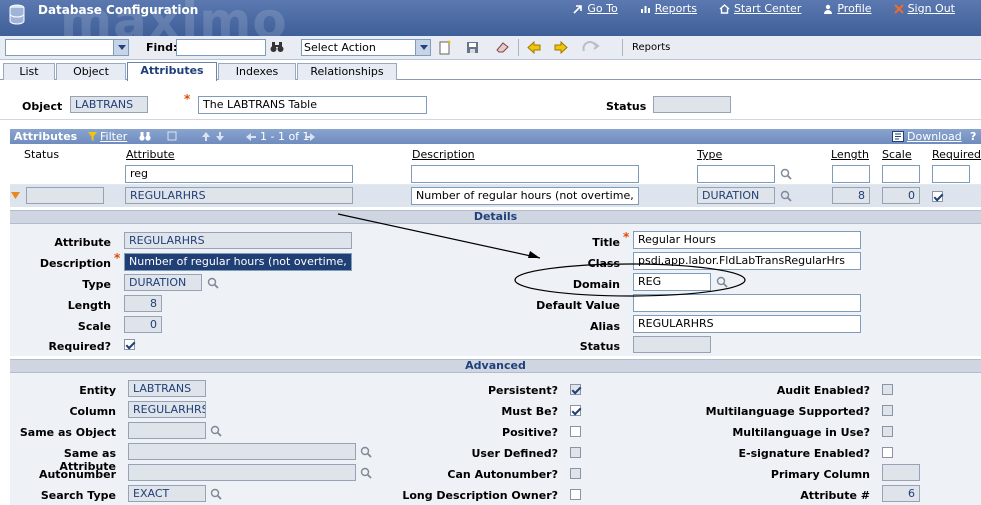  What do you see at coordinates (67, 432) in the screenshot?
I see `same-as-object-label: Same as Object` at bounding box center [67, 432].